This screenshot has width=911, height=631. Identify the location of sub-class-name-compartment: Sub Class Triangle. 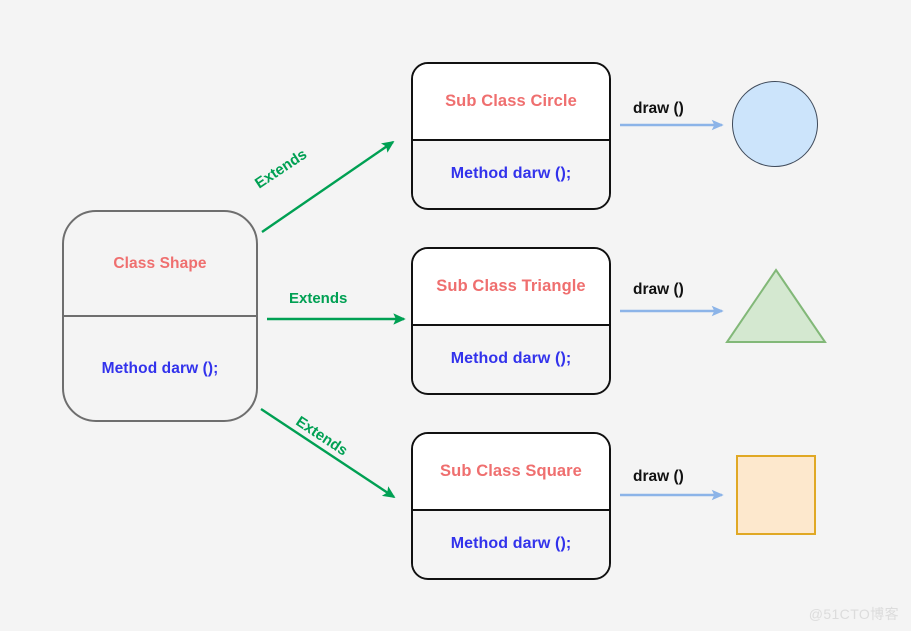
(511, 286).